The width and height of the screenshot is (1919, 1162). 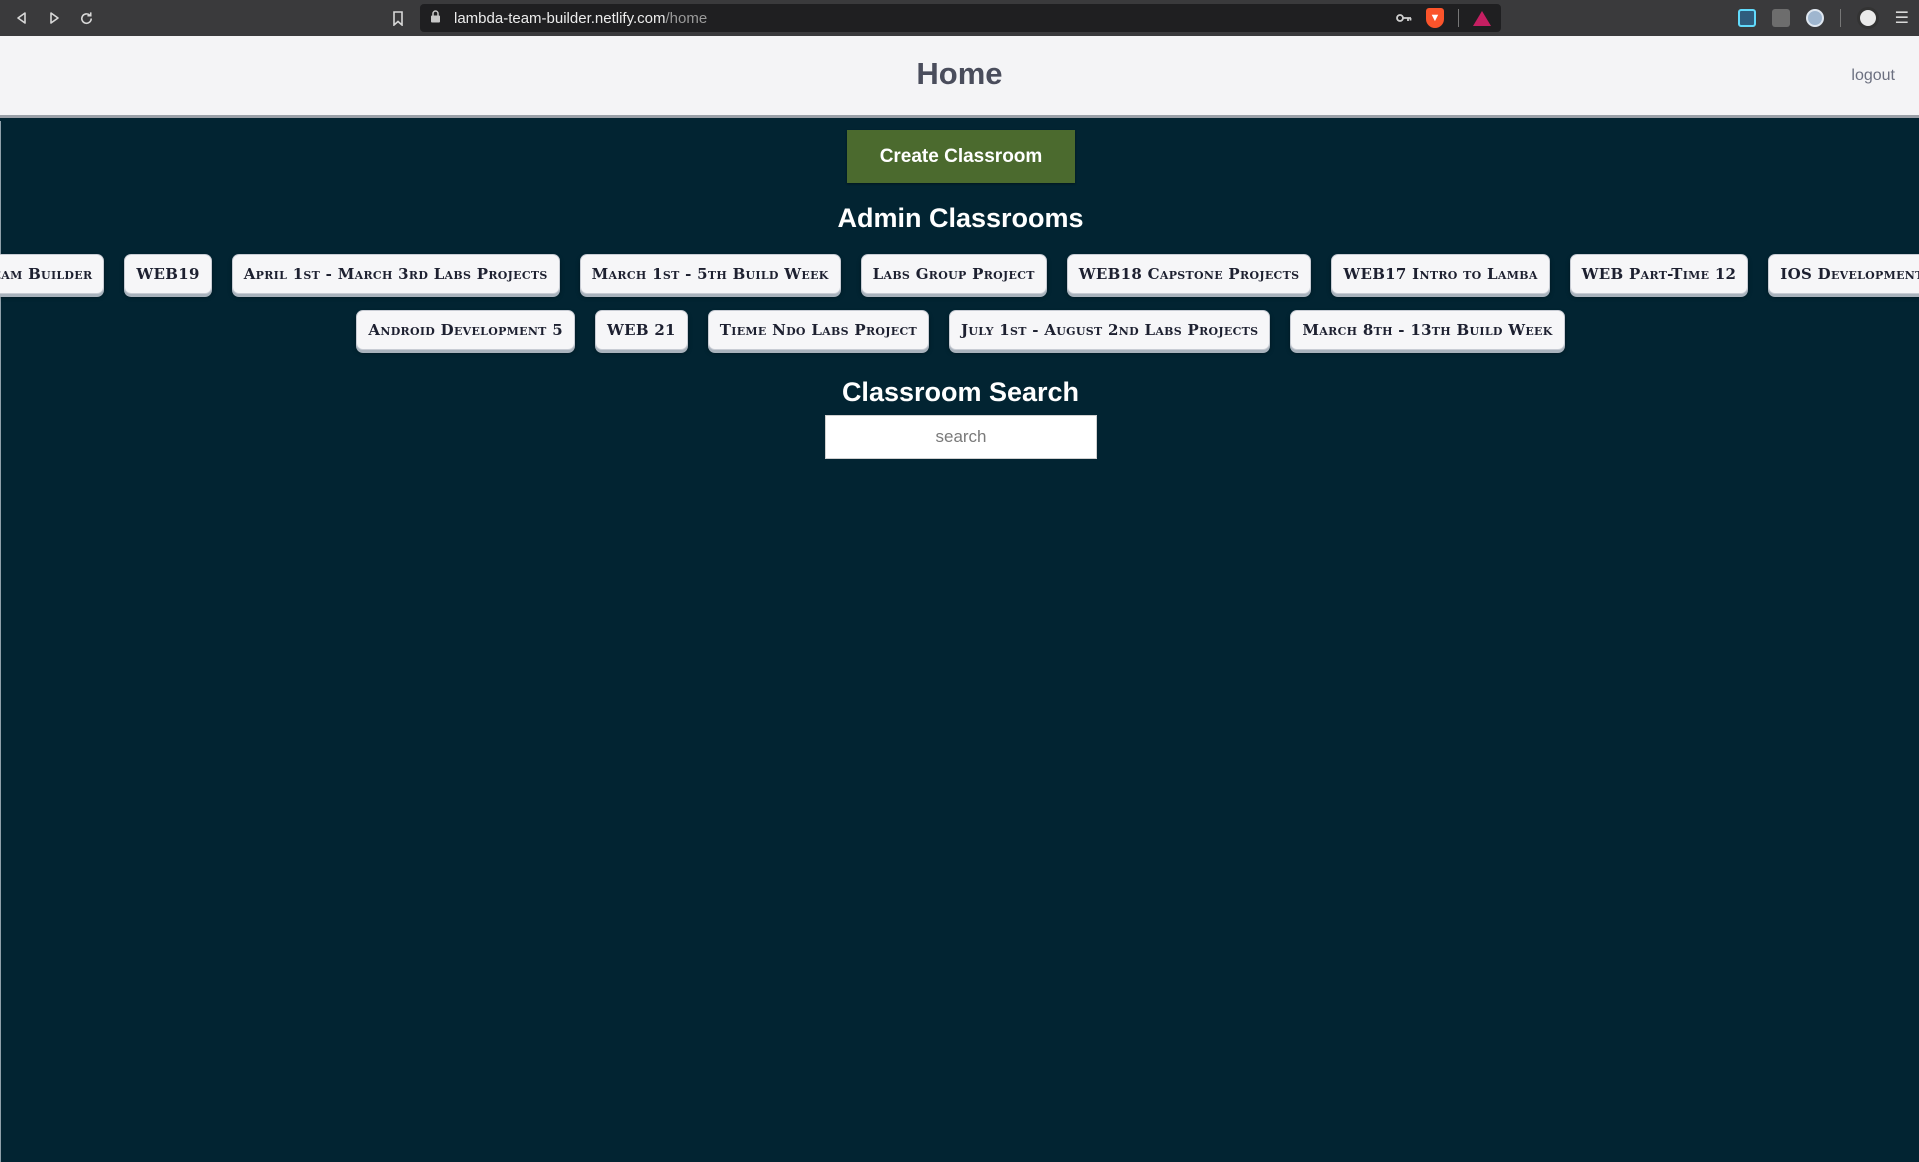 I want to click on react-devtools-icon, so click(x=1746, y=18).